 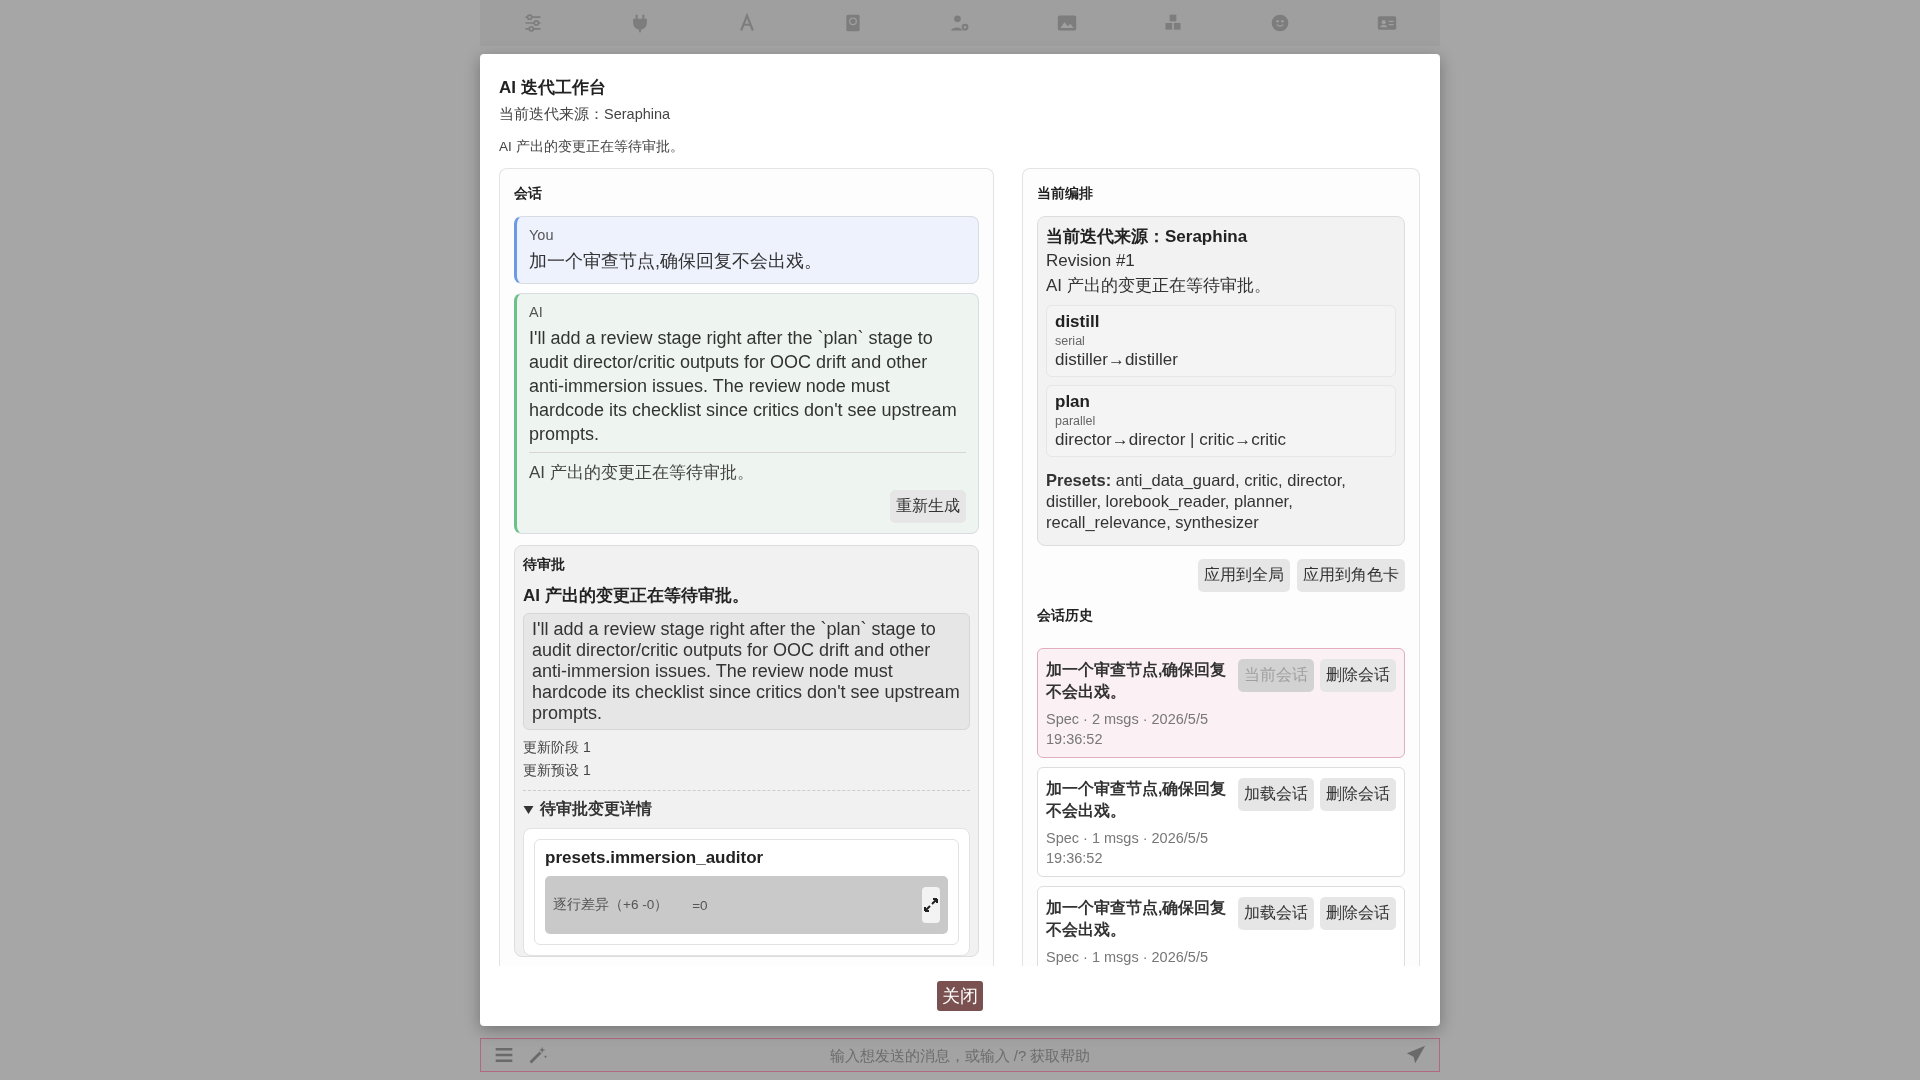 I want to click on message-author: You, so click(x=542, y=235).